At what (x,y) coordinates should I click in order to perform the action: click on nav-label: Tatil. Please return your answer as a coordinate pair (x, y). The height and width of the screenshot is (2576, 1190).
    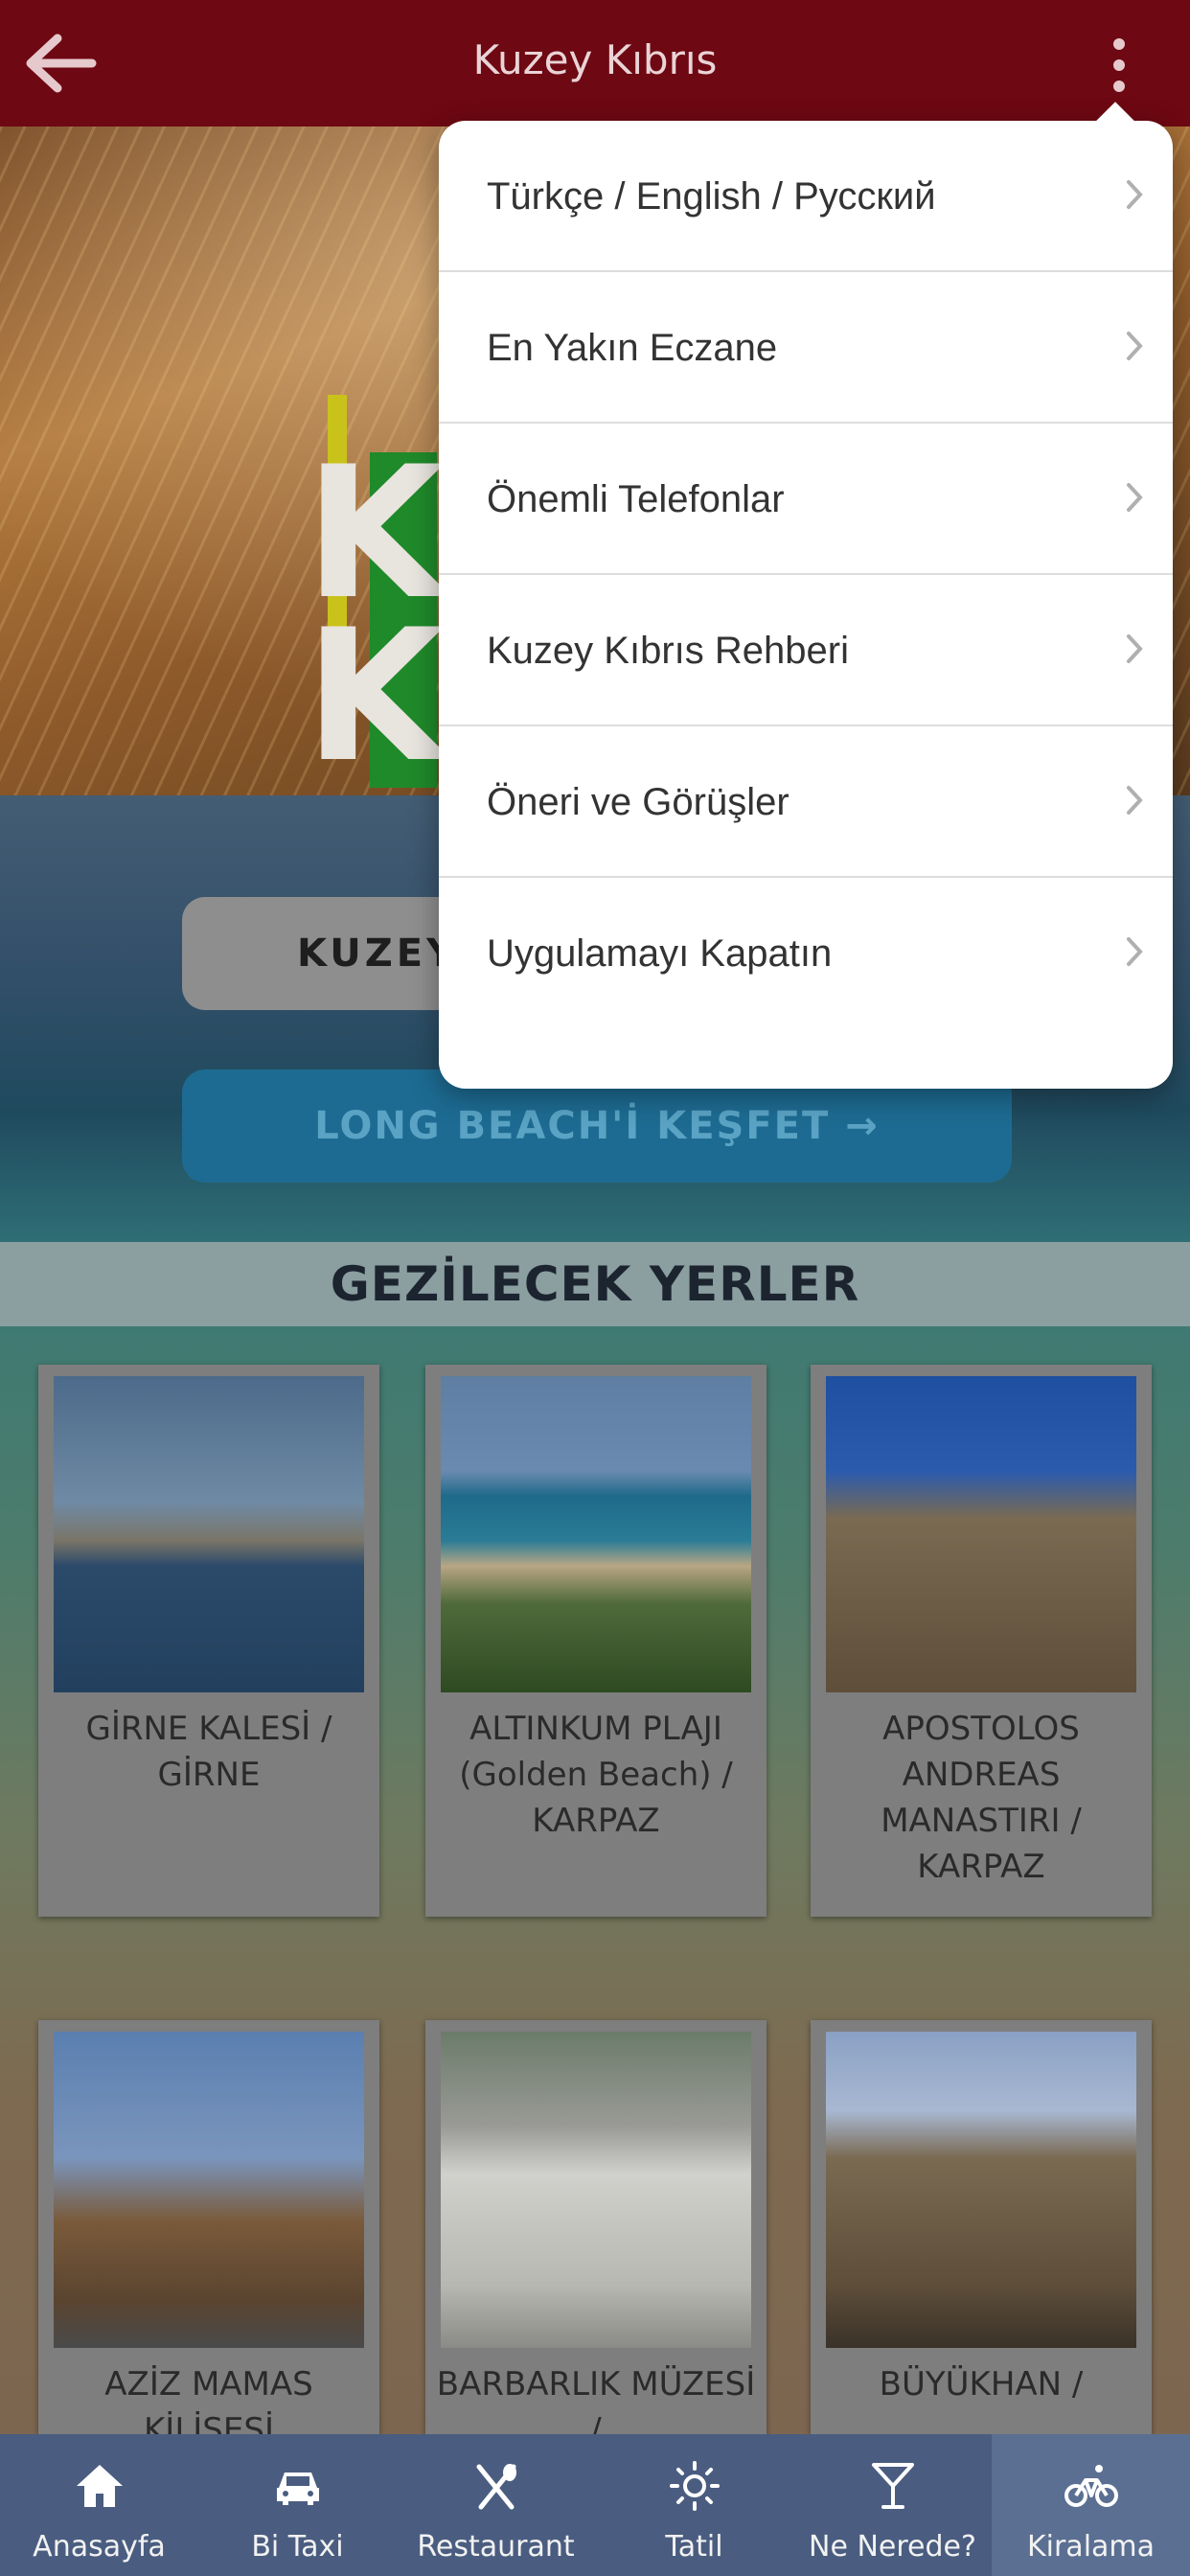
    Looking at the image, I should click on (694, 2547).